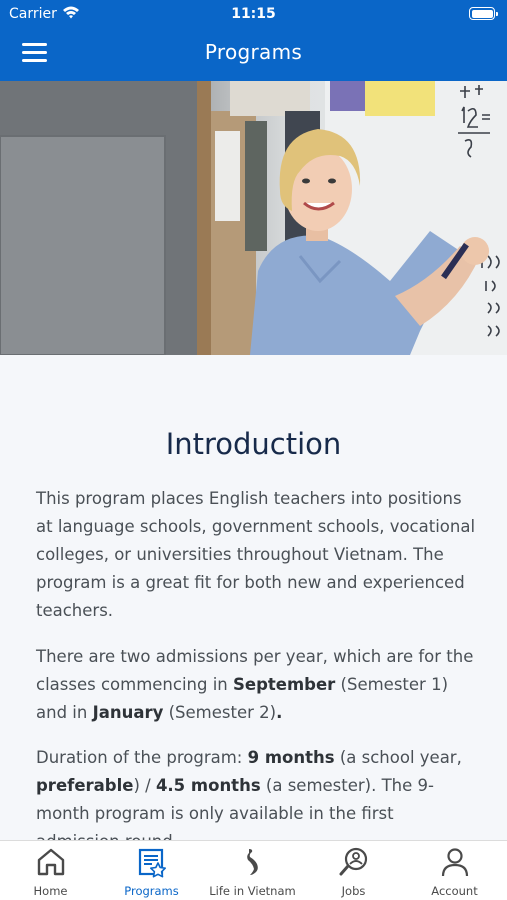 The image size is (507, 900). I want to click on tab-account: Account, so click(454, 870).